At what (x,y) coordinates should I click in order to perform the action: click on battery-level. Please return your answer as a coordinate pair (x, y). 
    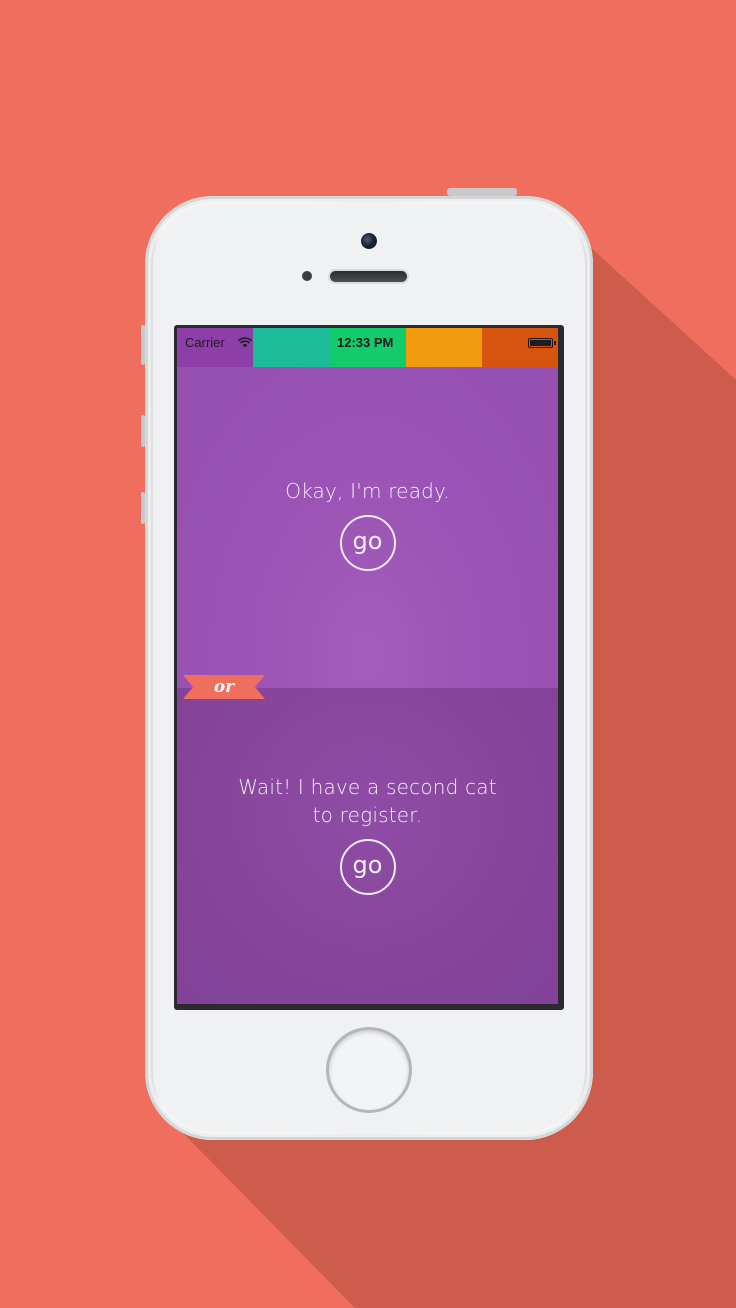
    Looking at the image, I should click on (540, 343).